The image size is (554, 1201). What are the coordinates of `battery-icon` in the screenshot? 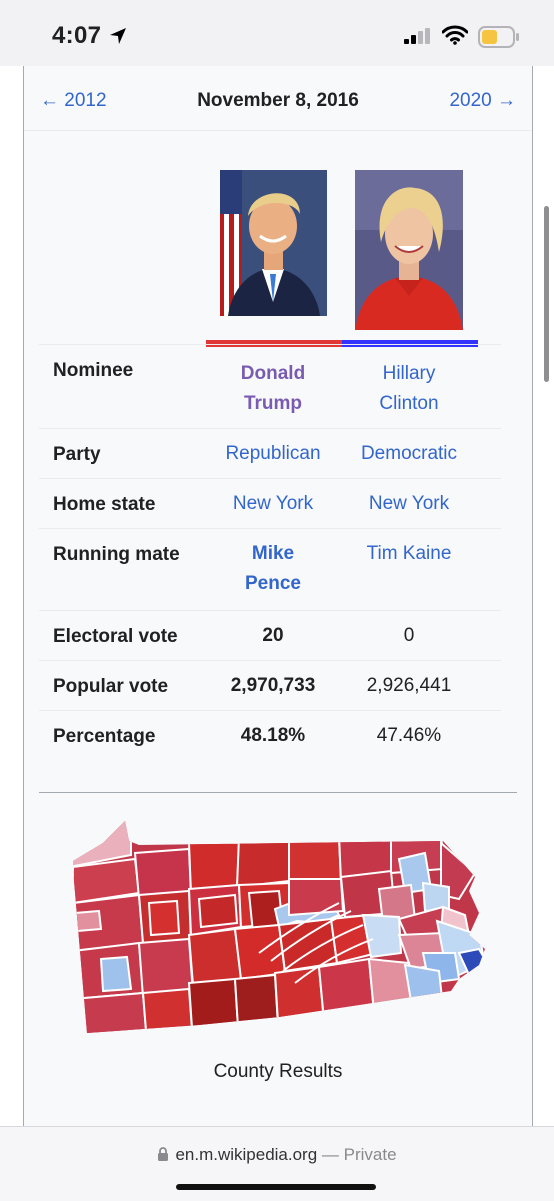 It's located at (498, 37).